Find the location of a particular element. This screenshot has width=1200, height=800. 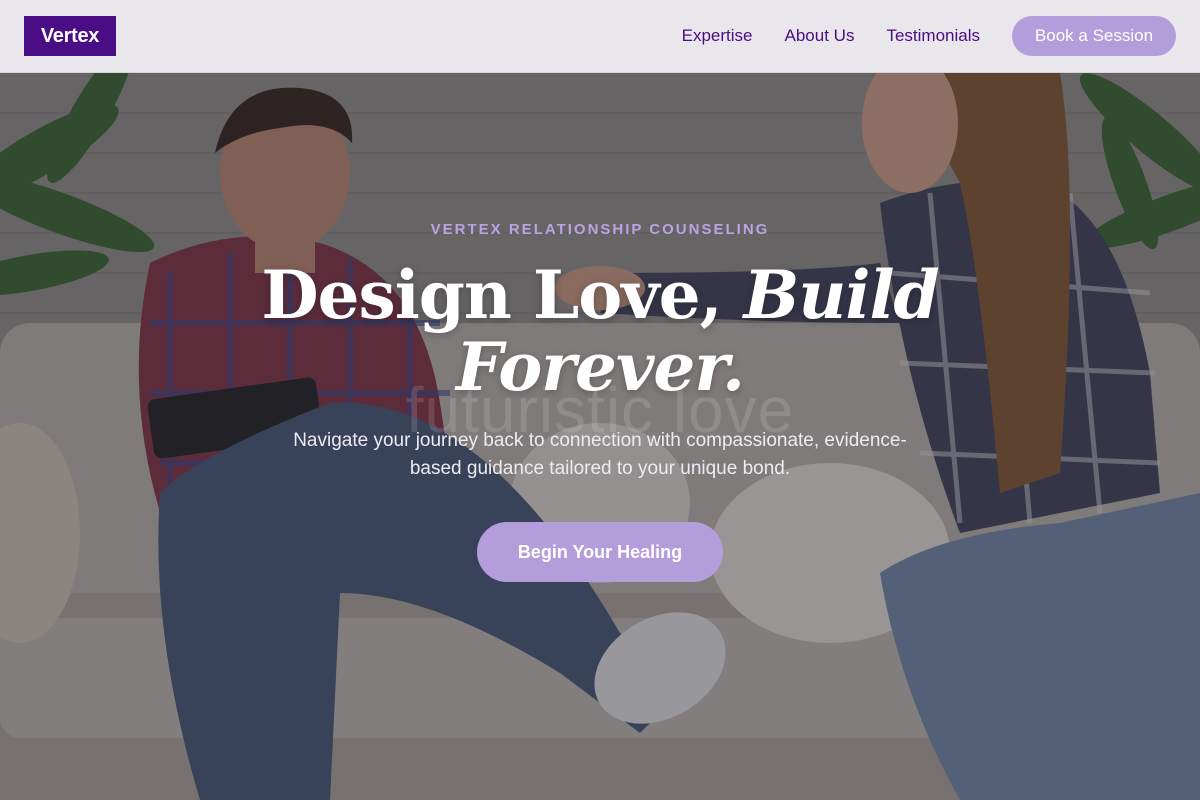

hero-eyebrow: VERTEX RELATIONSHIP COUNSELING is located at coordinates (600, 229).